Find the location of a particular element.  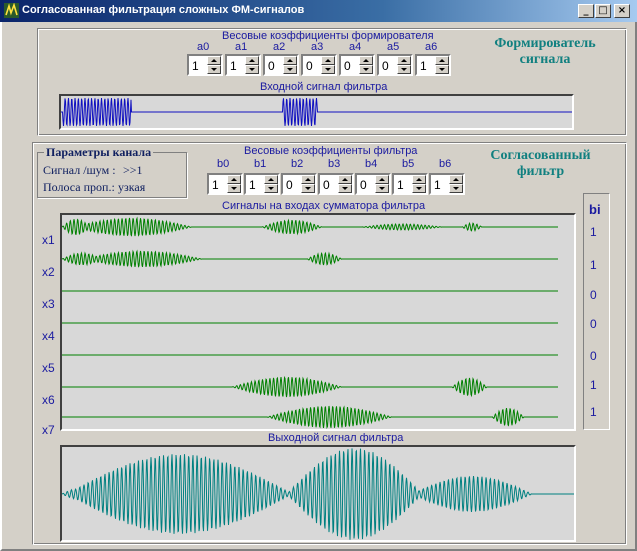

band-value: узкая is located at coordinates (132, 187).